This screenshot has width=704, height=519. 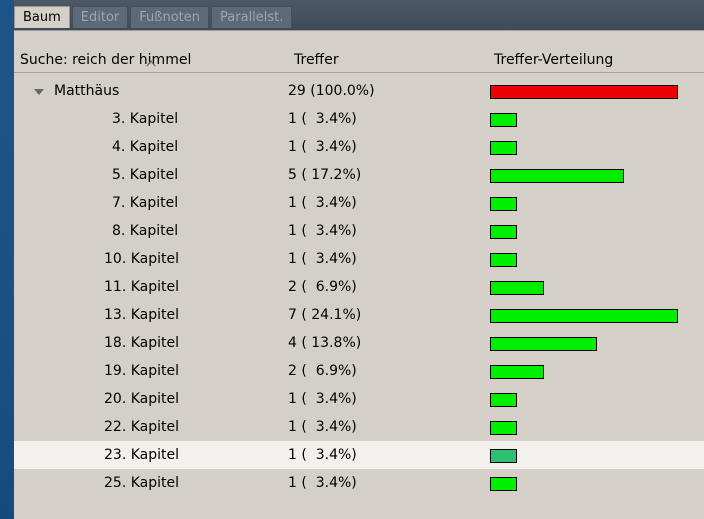 I want to click on tree-row: 23. Kapitel 1 ( 3.4%), so click(x=359, y=455).